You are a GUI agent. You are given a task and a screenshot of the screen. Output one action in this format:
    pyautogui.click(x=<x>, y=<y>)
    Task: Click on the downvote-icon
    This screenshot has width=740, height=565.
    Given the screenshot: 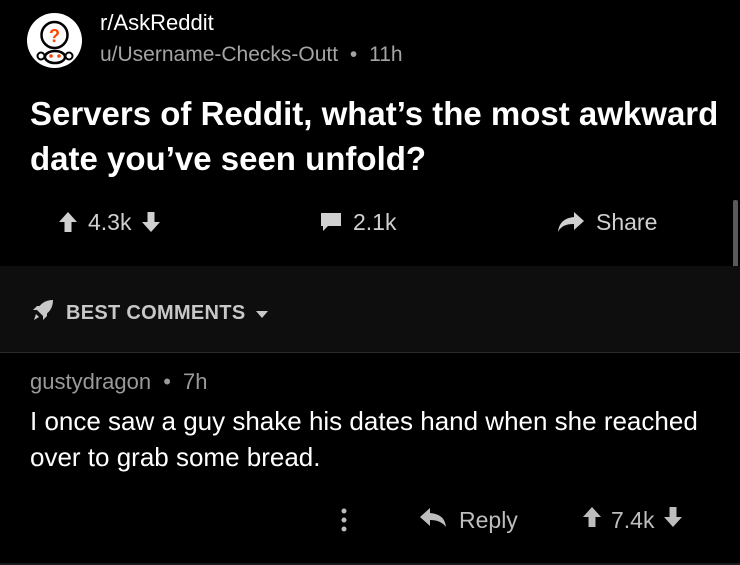 What is the action you would take?
    pyautogui.click(x=151, y=222)
    